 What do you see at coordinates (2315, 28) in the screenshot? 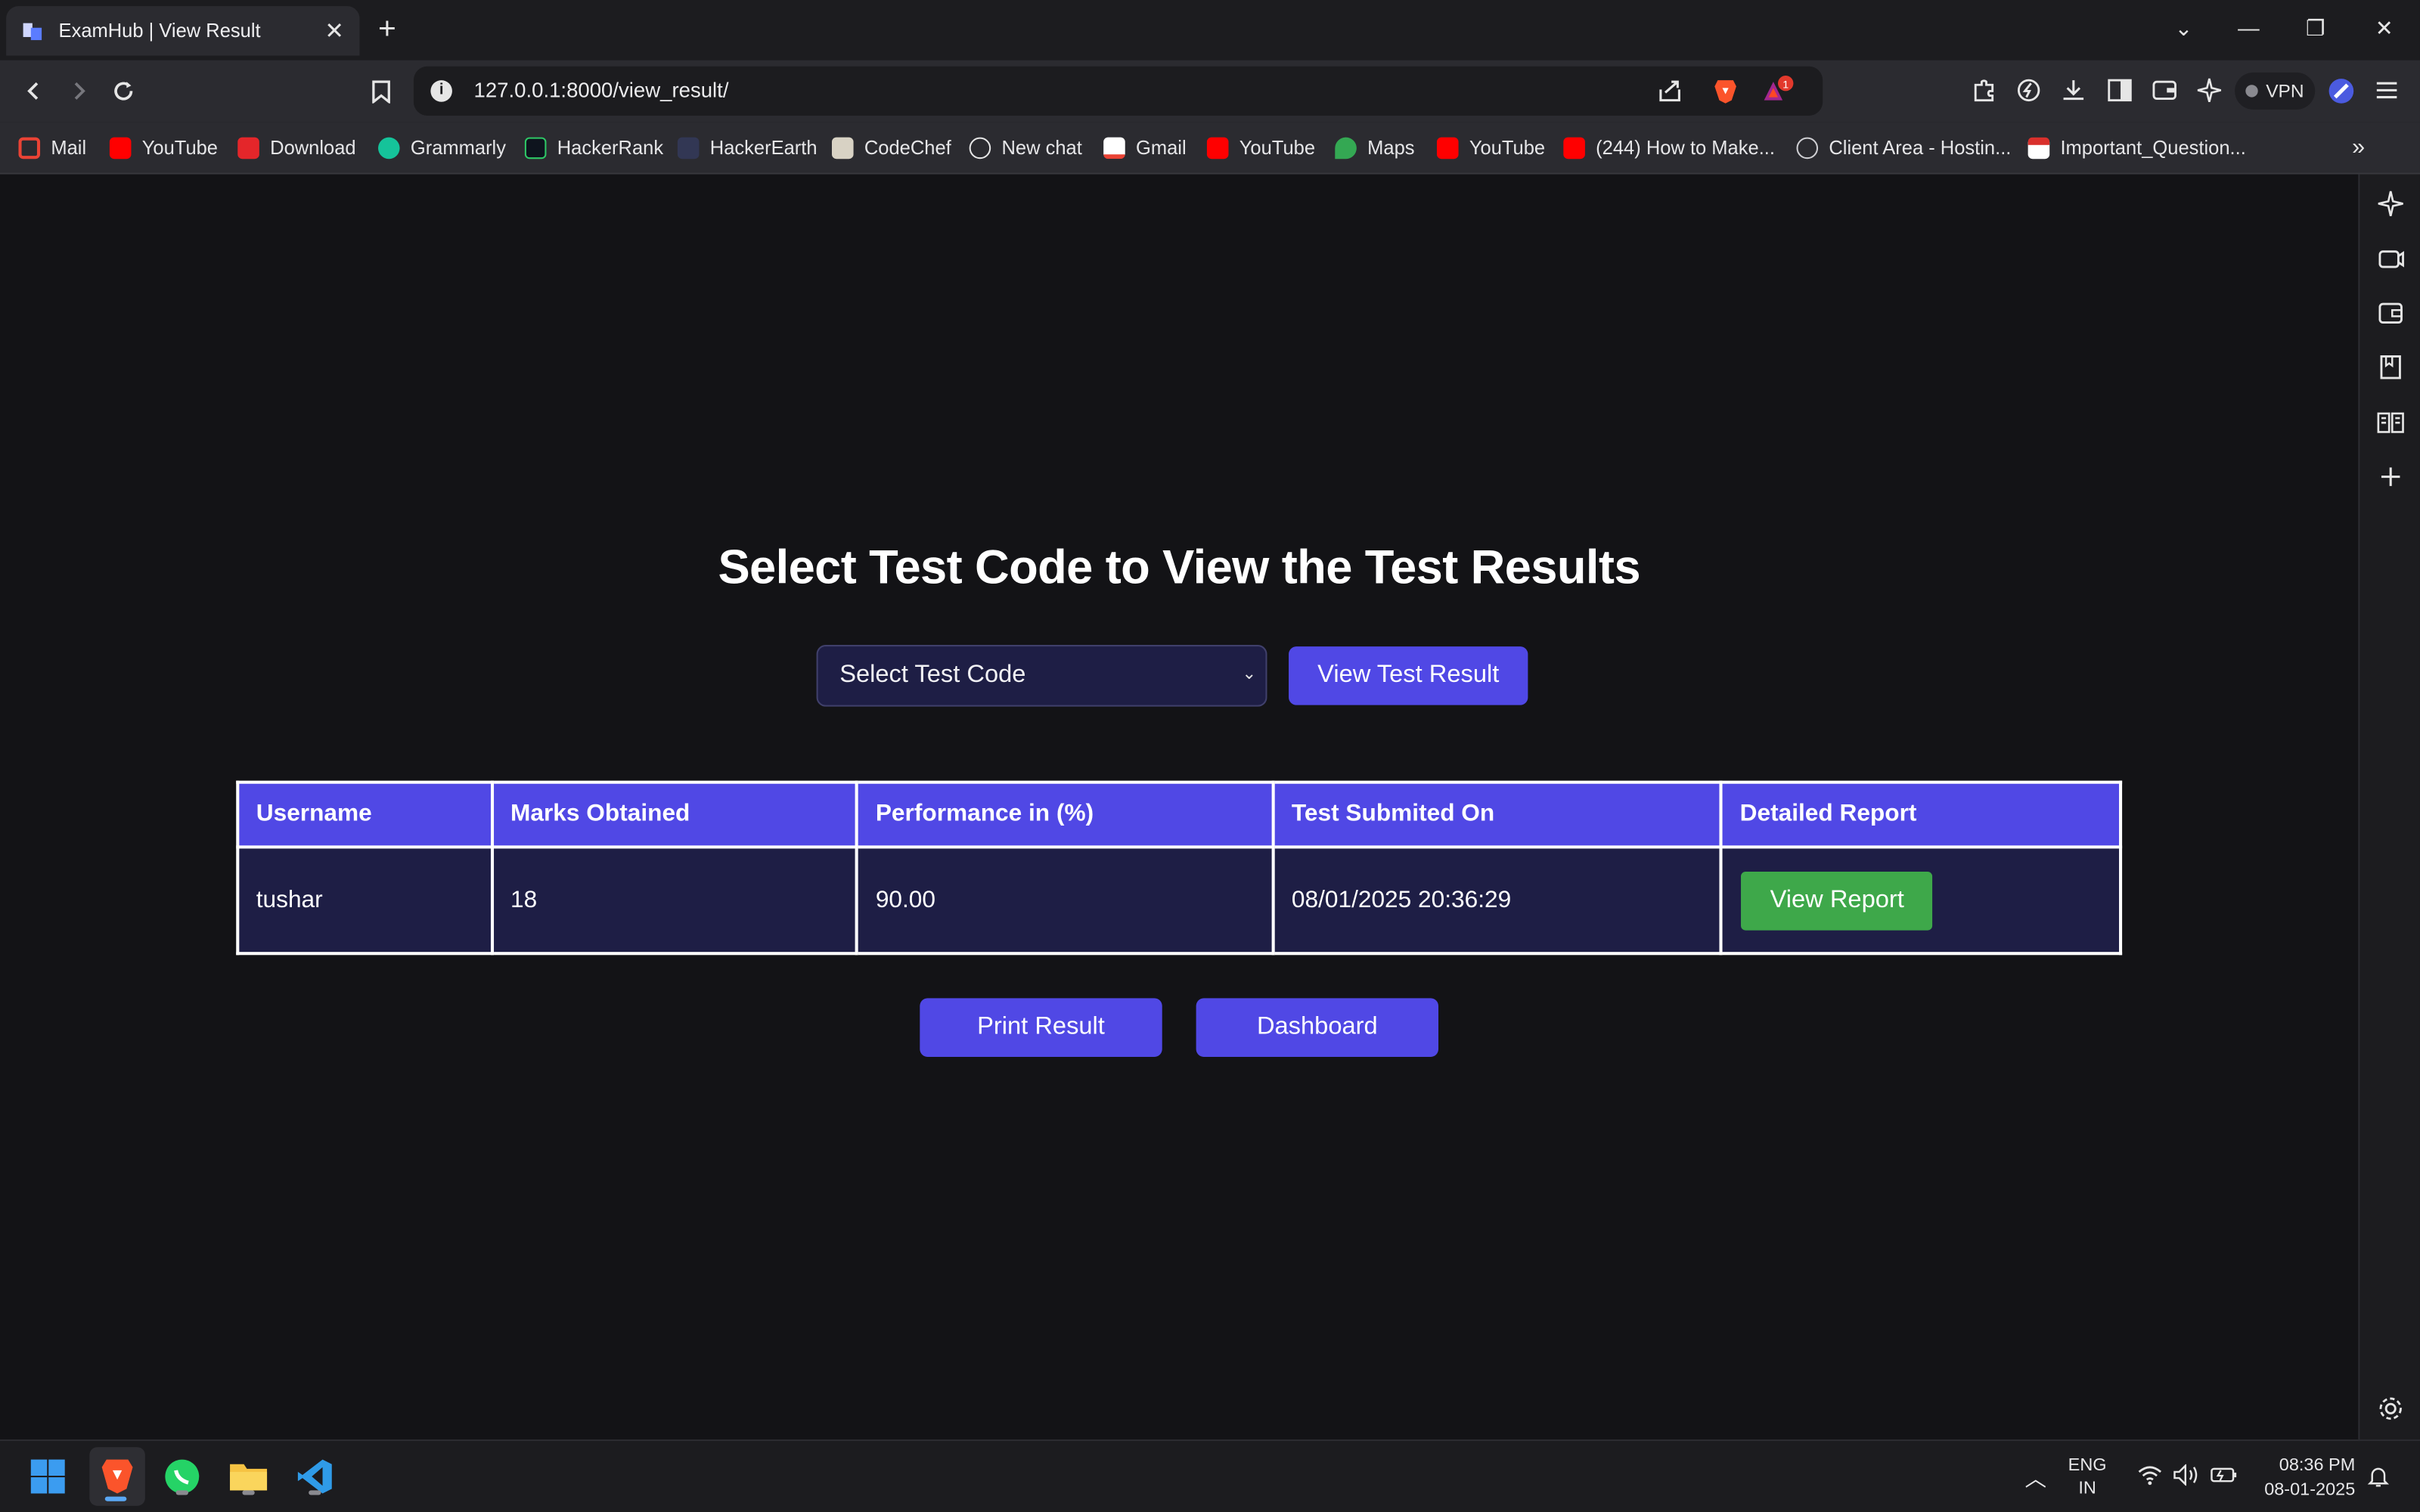
I see `restore-icon: ❐` at bounding box center [2315, 28].